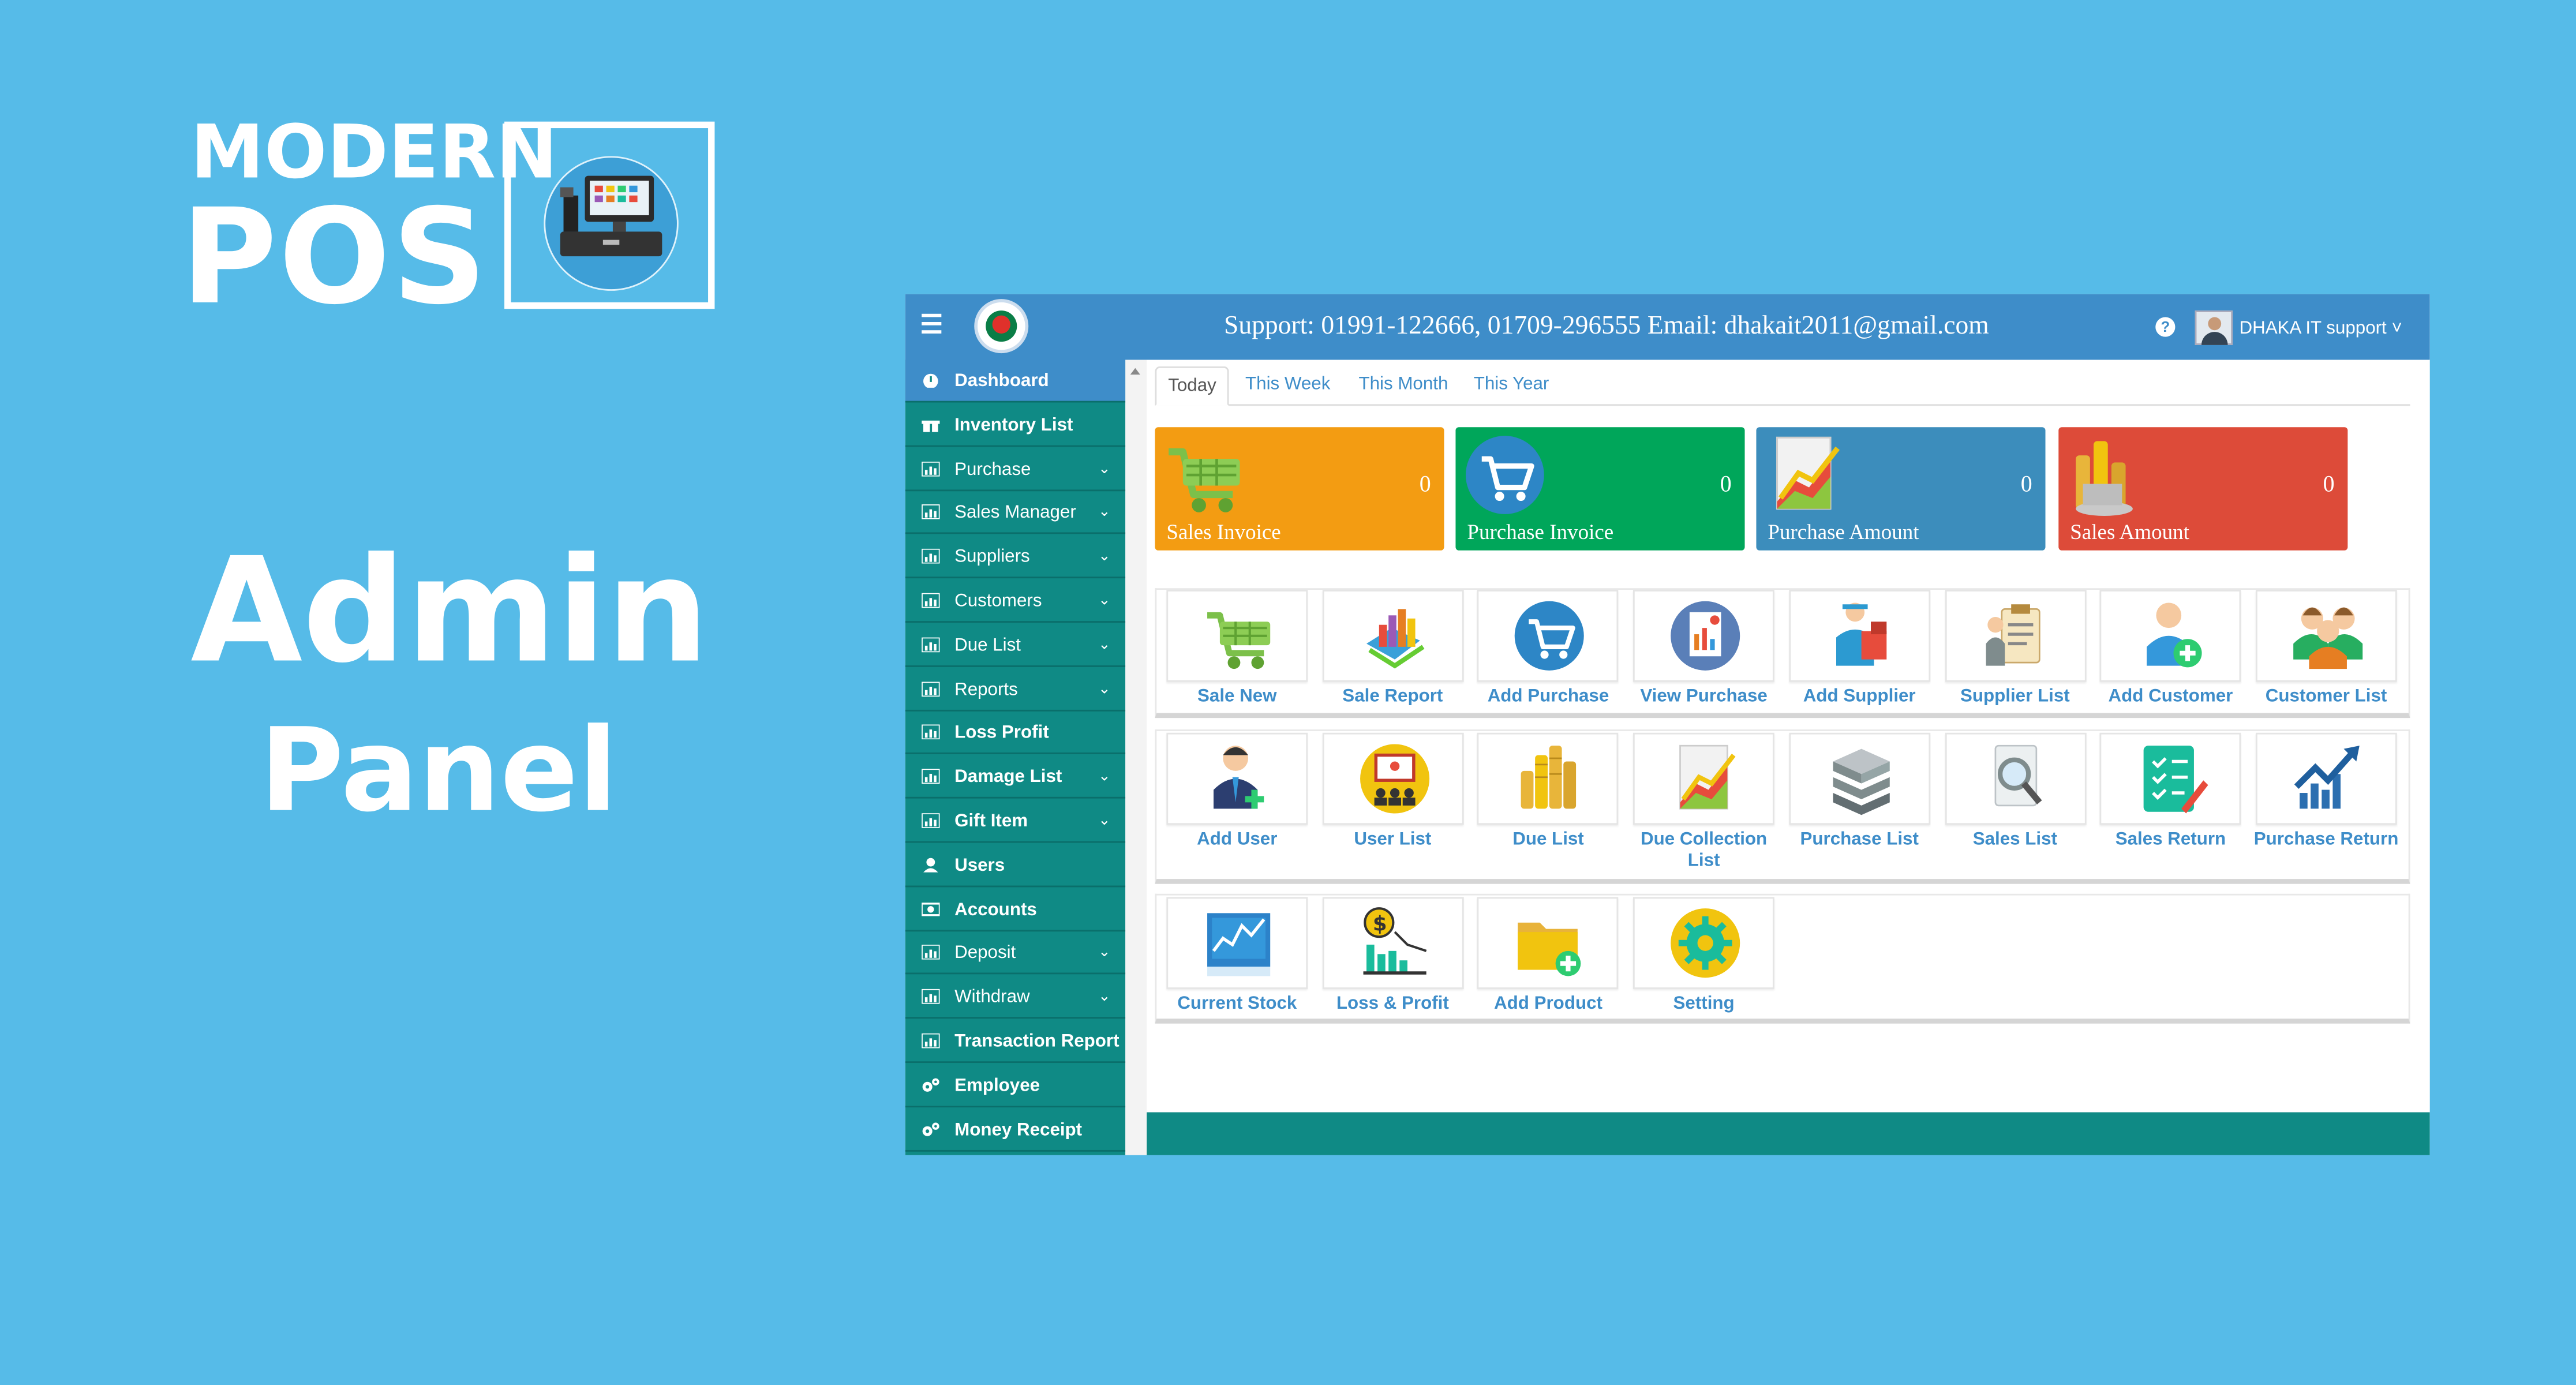 The width and height of the screenshot is (2576, 1385). What do you see at coordinates (2170, 840) in the screenshot?
I see `tile-label: Sales Return` at bounding box center [2170, 840].